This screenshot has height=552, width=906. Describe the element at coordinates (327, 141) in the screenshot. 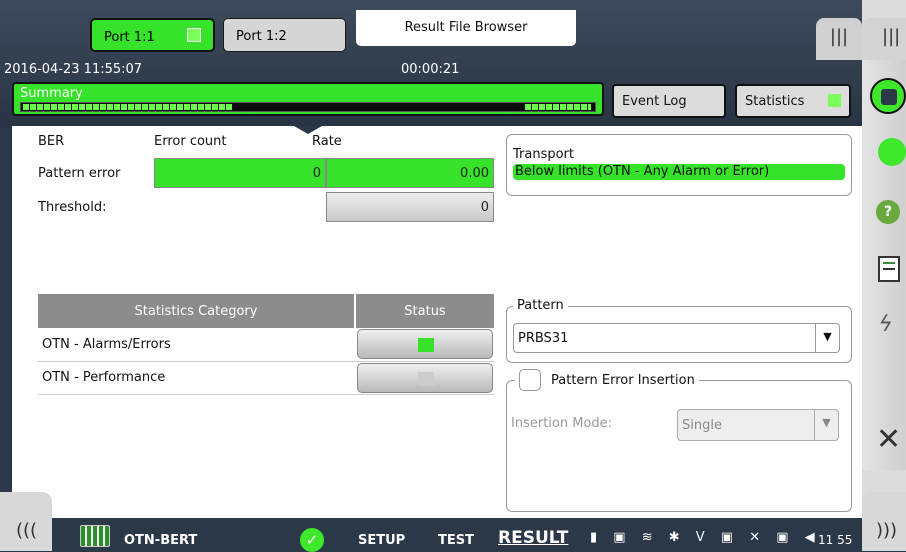

I see `rate-header: Rate` at that location.